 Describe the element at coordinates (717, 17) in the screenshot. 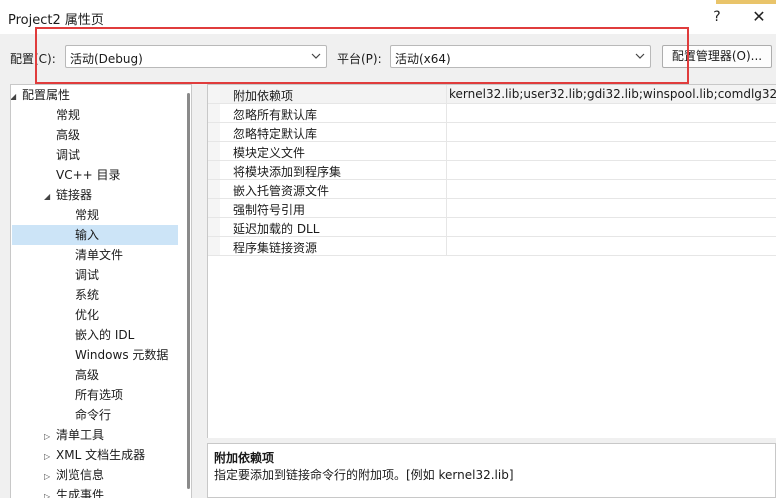

I see `help-button: ?` at that location.